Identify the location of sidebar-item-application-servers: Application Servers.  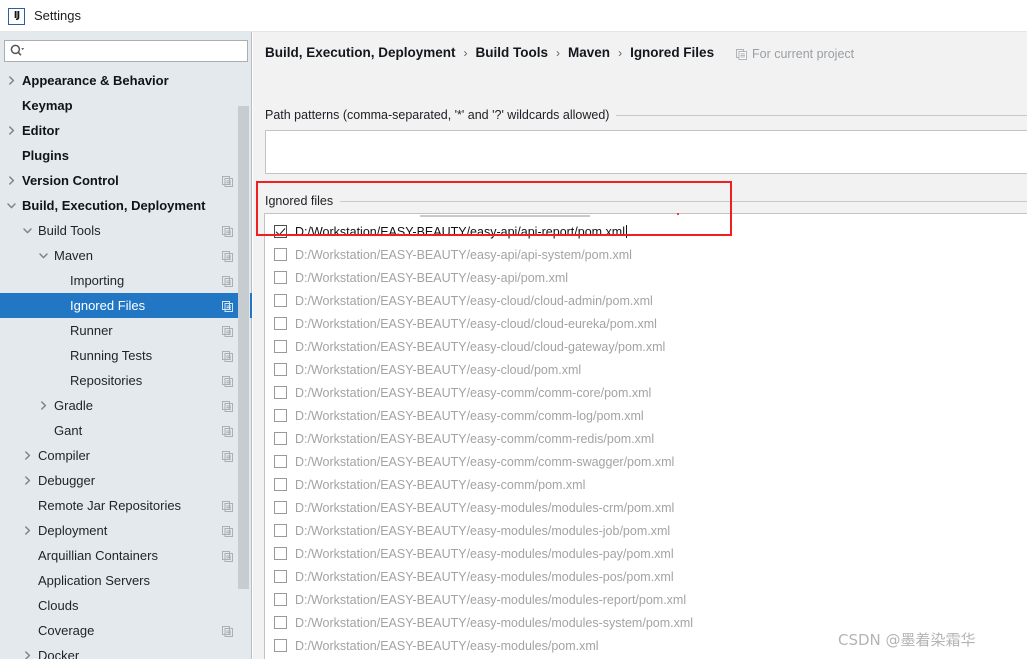
(126, 580).